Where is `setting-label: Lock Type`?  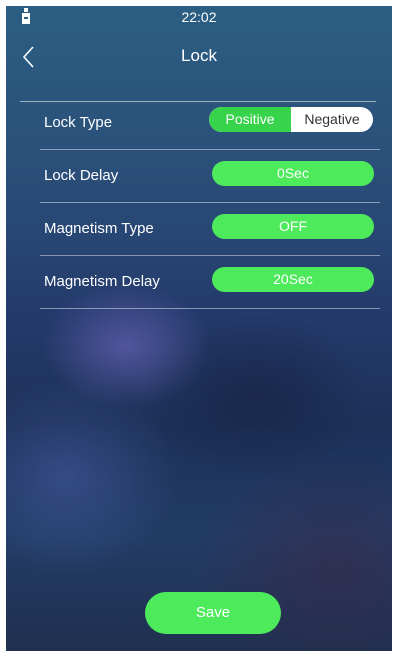
setting-label: Lock Type is located at coordinates (78, 122).